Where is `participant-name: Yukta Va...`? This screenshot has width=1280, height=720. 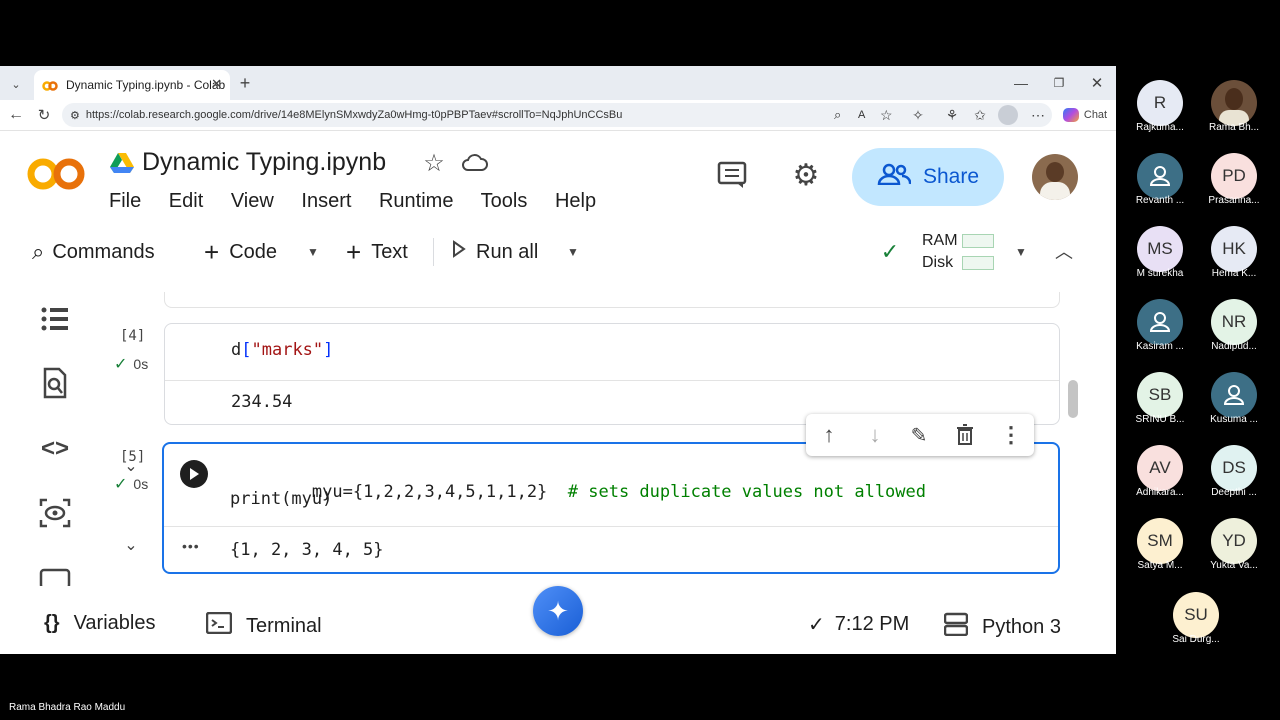
participant-name: Yukta Va... is located at coordinates (1234, 565).